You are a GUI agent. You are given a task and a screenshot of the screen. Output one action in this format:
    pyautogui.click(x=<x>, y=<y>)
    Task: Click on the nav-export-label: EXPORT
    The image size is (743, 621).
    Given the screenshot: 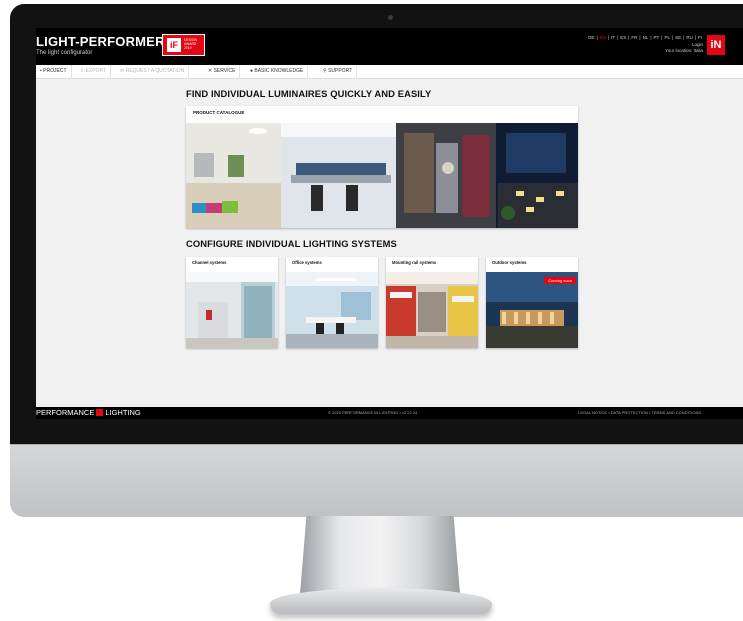 What is the action you would take?
    pyautogui.click(x=96, y=71)
    